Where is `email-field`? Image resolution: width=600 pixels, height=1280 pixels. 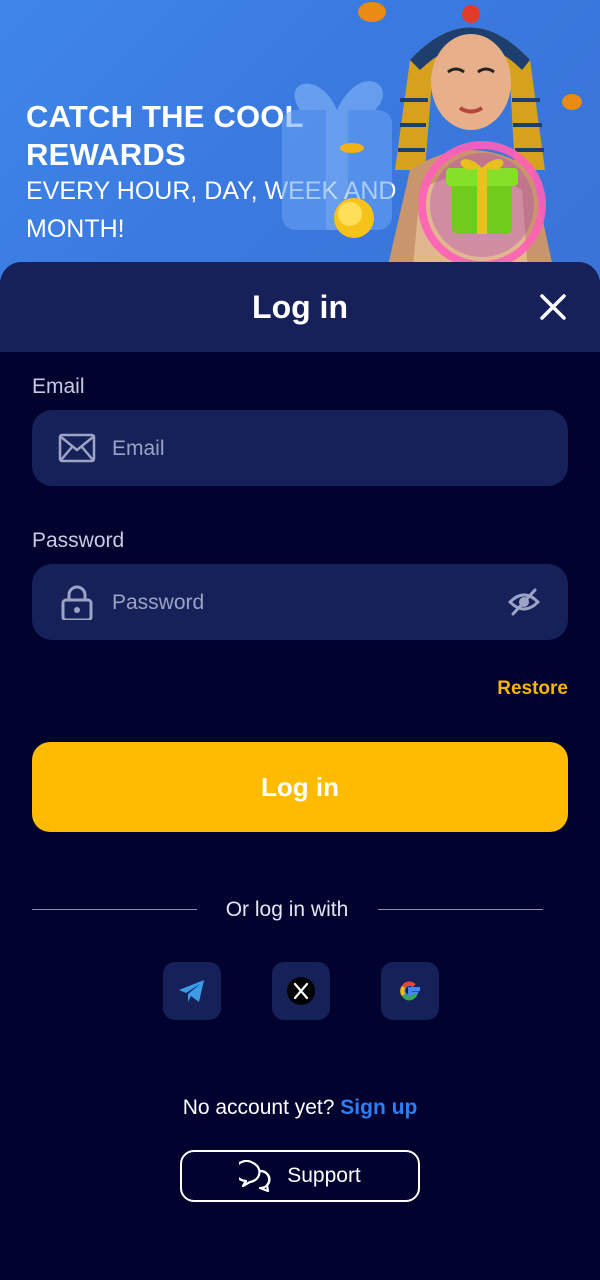
email-field is located at coordinates (300, 449).